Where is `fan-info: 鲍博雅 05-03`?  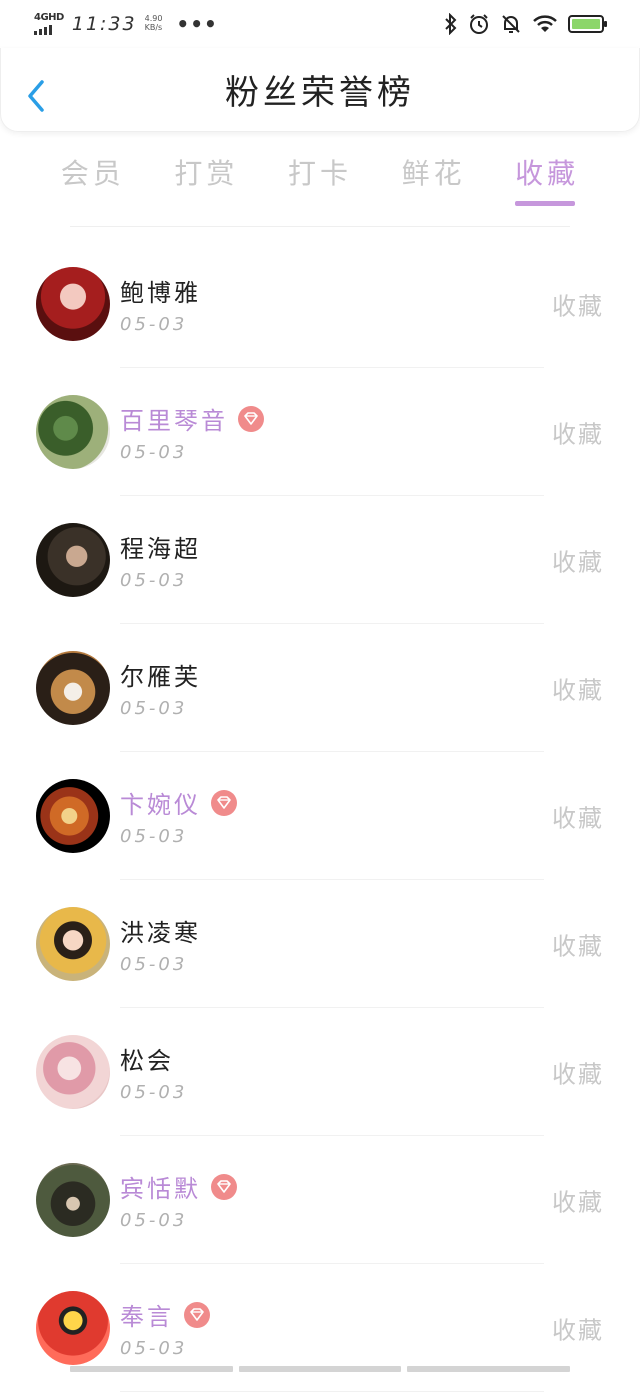 fan-info: 鲍博雅 05-03 is located at coordinates (160, 304).